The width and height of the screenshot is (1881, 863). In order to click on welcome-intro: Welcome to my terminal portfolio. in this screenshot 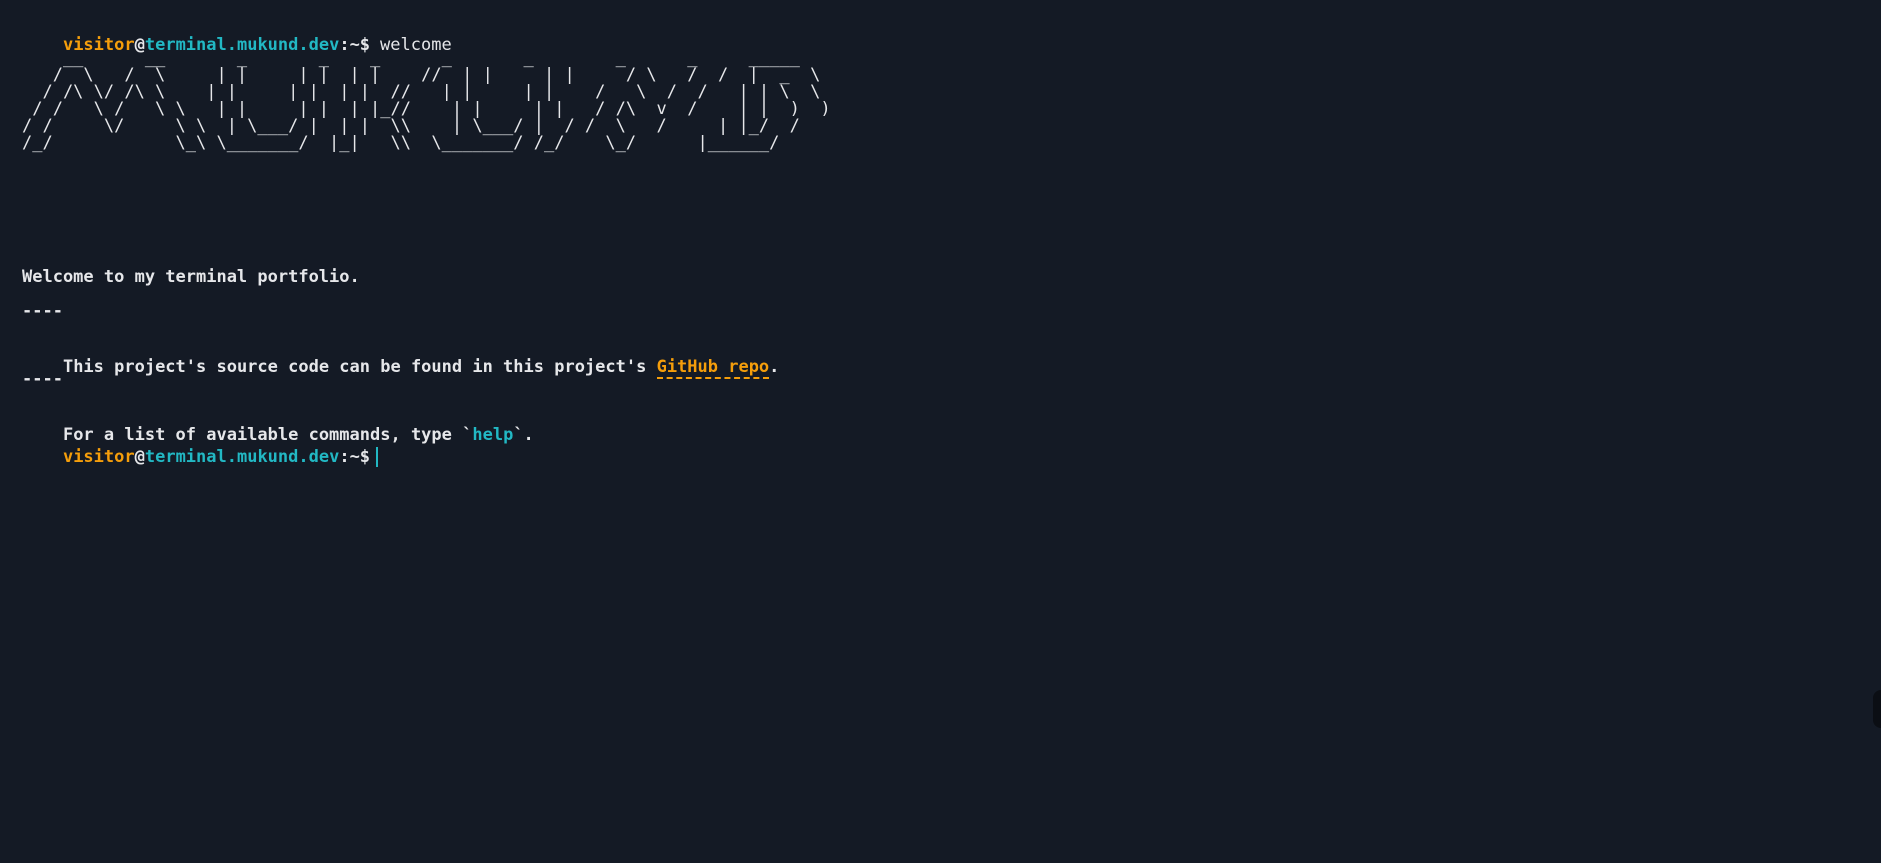, I will do `click(191, 277)`.